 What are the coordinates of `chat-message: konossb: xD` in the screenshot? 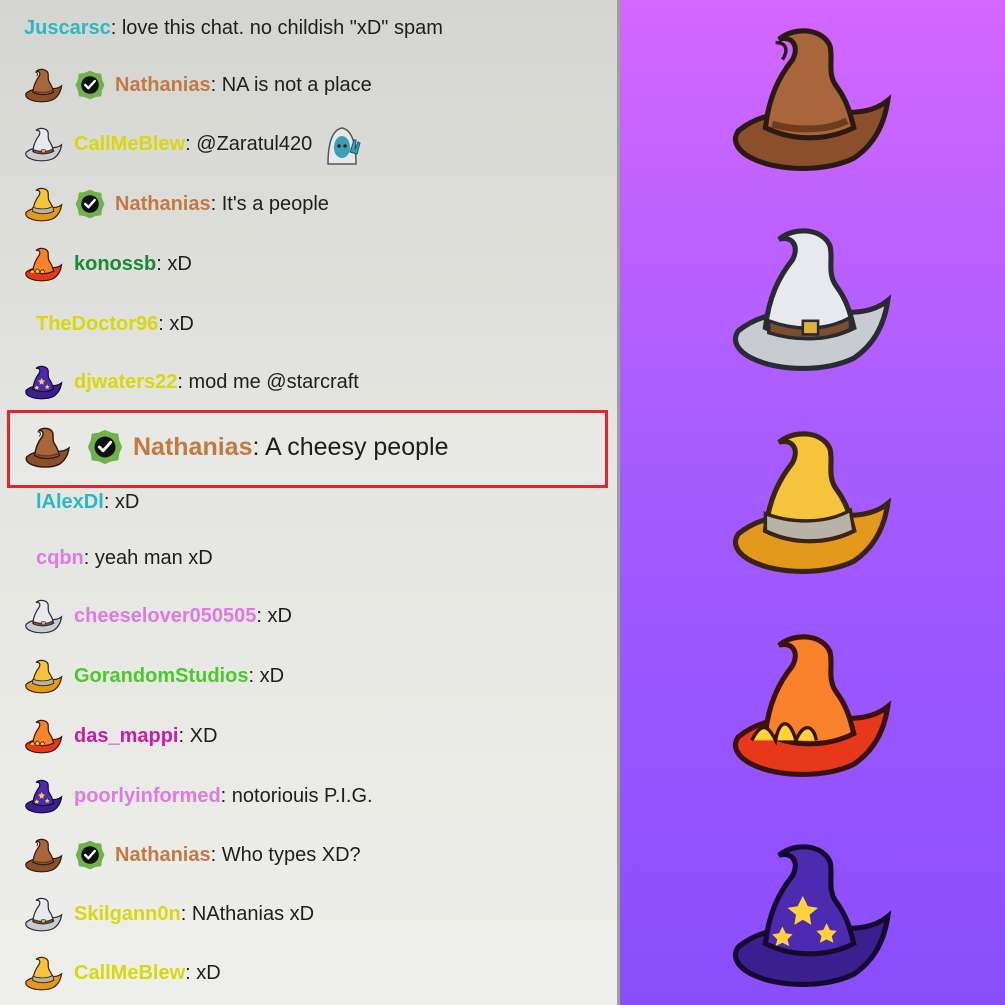 It's located at (108, 264).